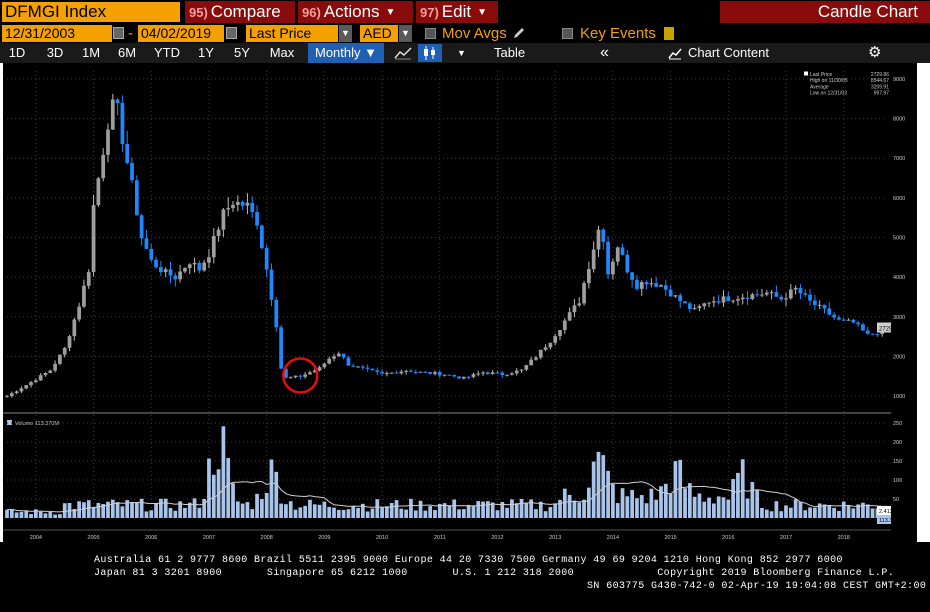 This screenshot has width=930, height=612. I want to click on gear-icon: ⚙, so click(874, 53).